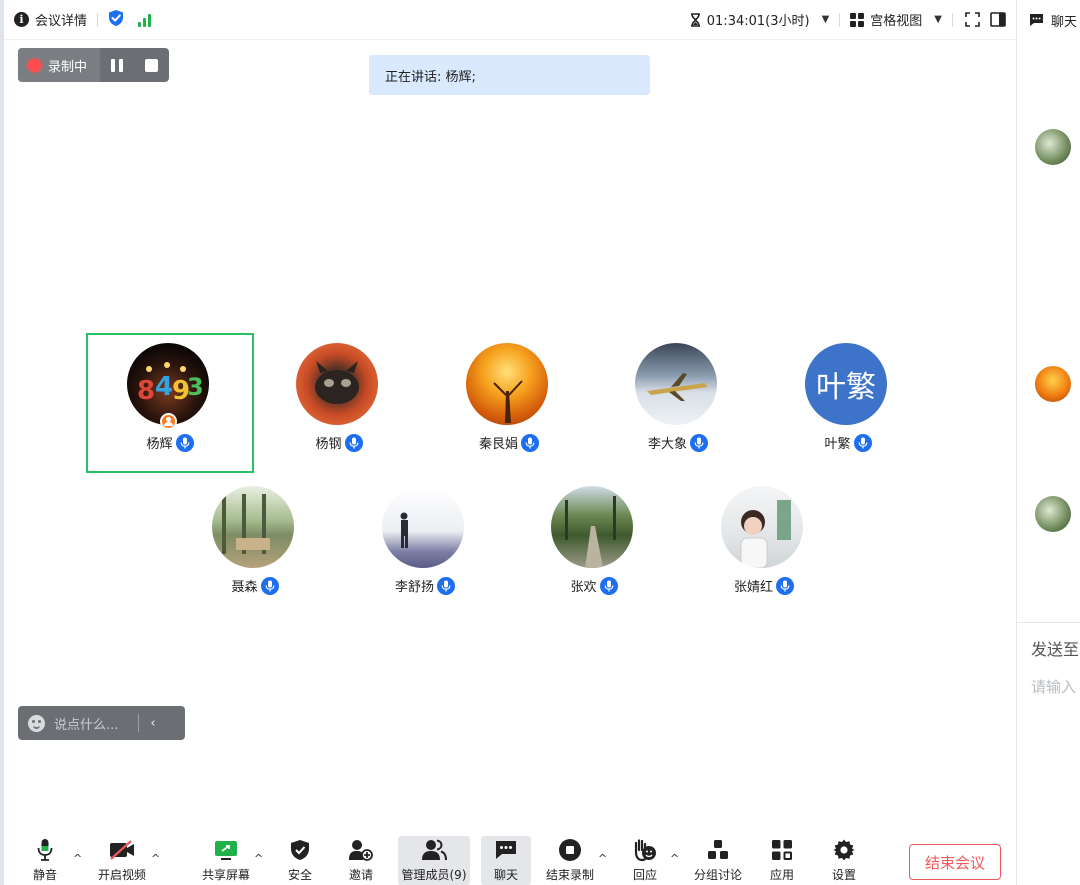 The image size is (1080, 885). I want to click on manage-members-button: 管理成员(9), so click(434, 860).